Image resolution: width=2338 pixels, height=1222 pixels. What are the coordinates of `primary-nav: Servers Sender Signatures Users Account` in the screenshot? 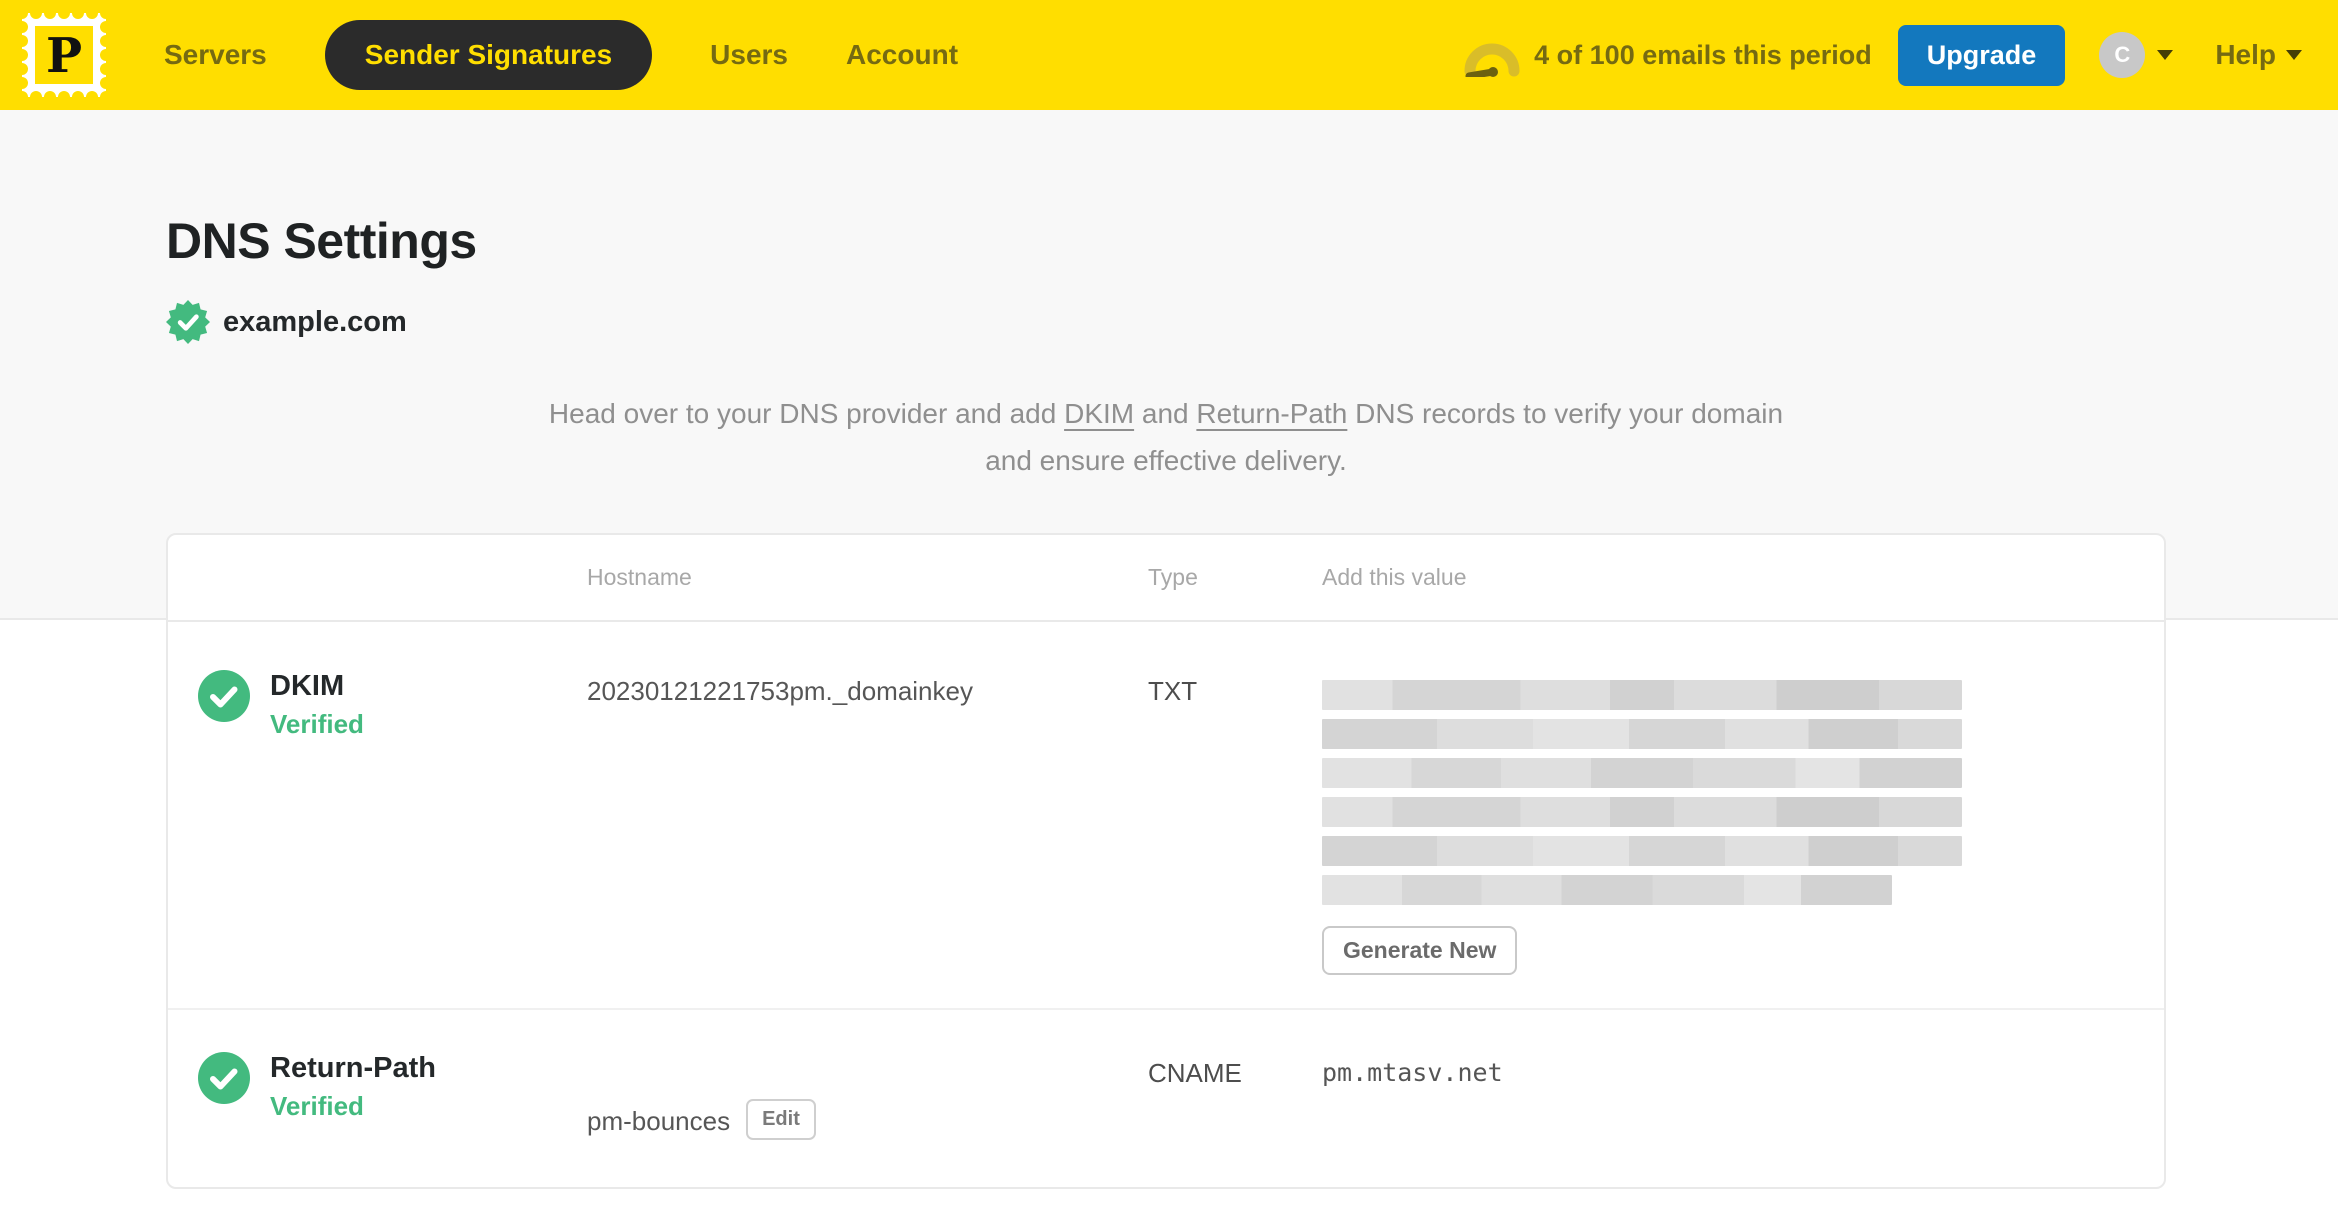 It's located at (561, 55).